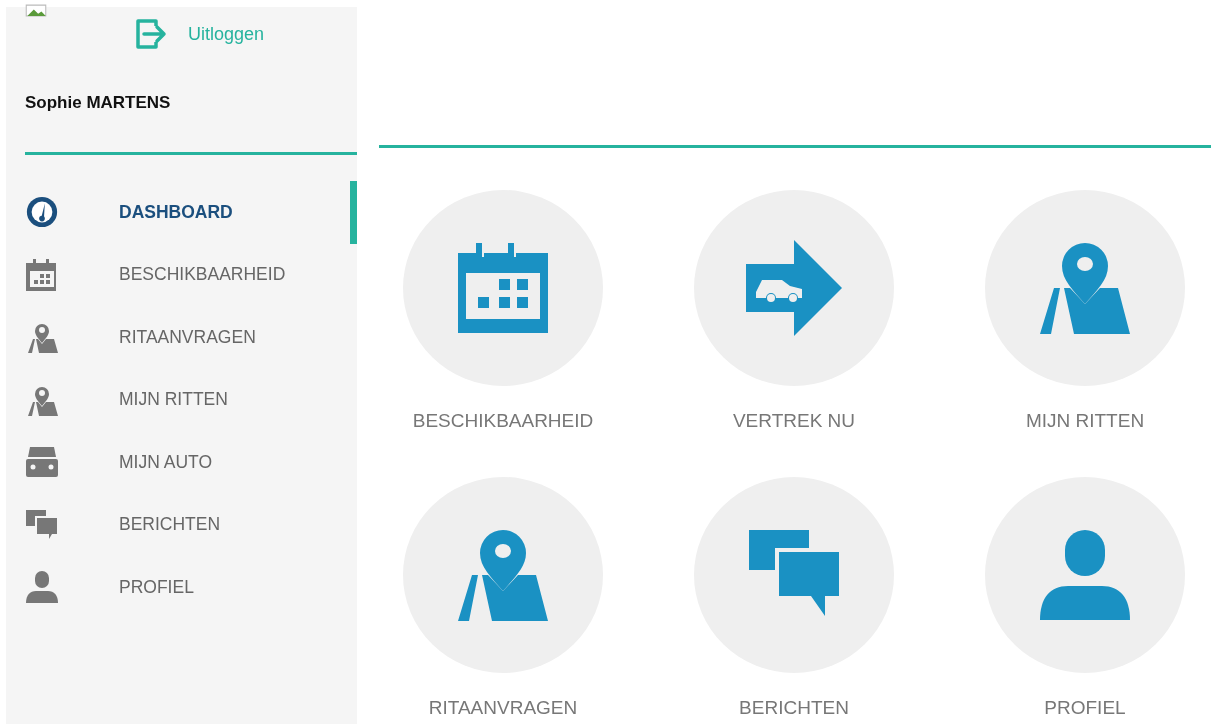  Describe the element at coordinates (181, 524) in the screenshot. I see `menu-item: BERICHTEN` at that location.